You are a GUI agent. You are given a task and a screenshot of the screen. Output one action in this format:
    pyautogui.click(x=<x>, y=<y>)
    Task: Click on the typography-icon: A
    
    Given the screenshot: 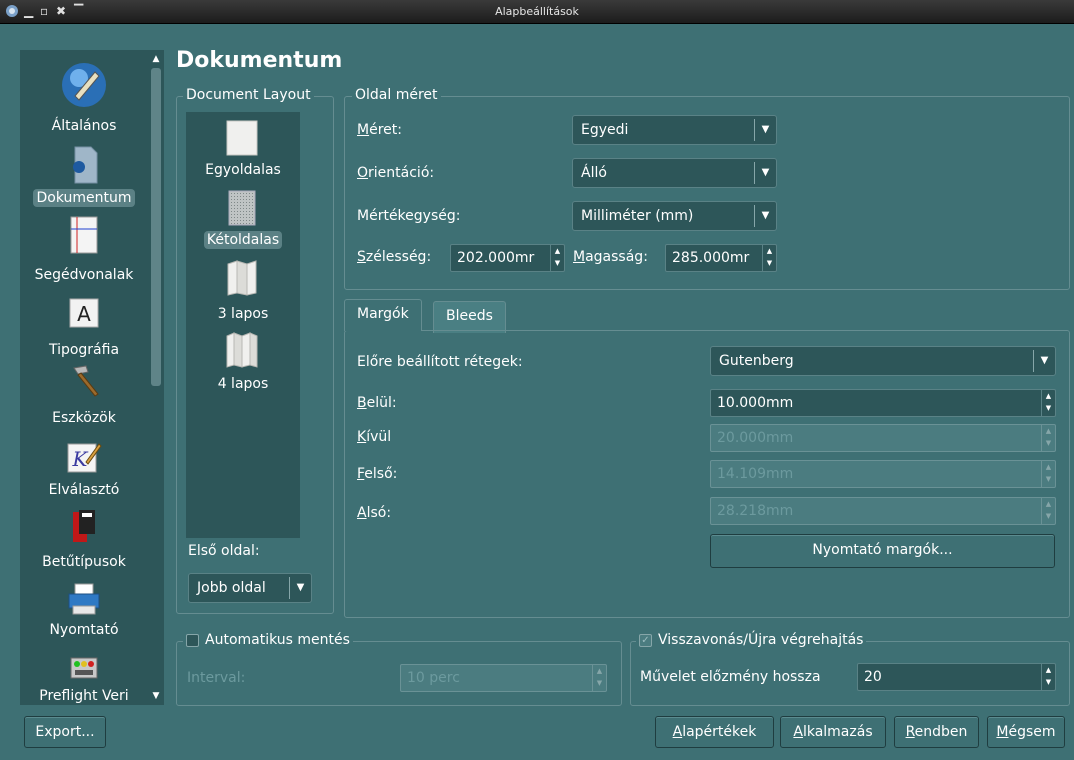 What is the action you would take?
    pyautogui.click(x=84, y=313)
    